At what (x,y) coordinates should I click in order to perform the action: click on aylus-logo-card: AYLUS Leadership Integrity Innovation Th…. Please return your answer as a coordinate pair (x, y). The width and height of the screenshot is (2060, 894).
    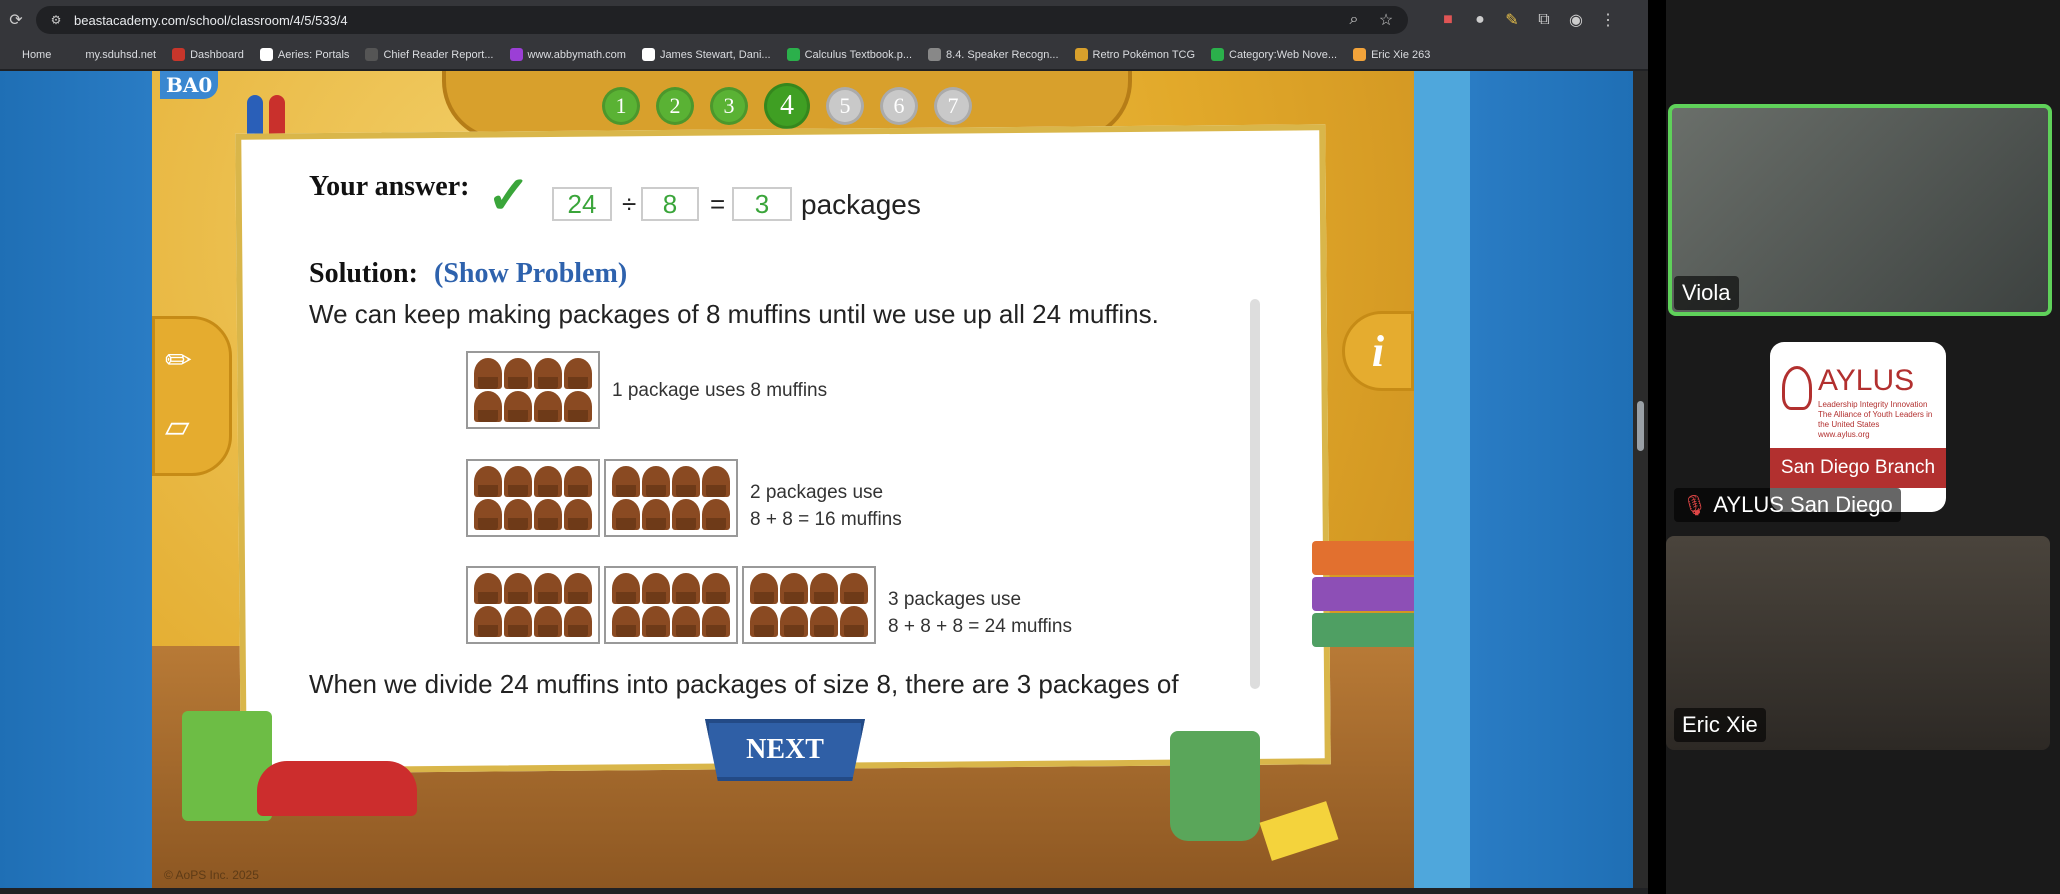
    Looking at the image, I should click on (1858, 427).